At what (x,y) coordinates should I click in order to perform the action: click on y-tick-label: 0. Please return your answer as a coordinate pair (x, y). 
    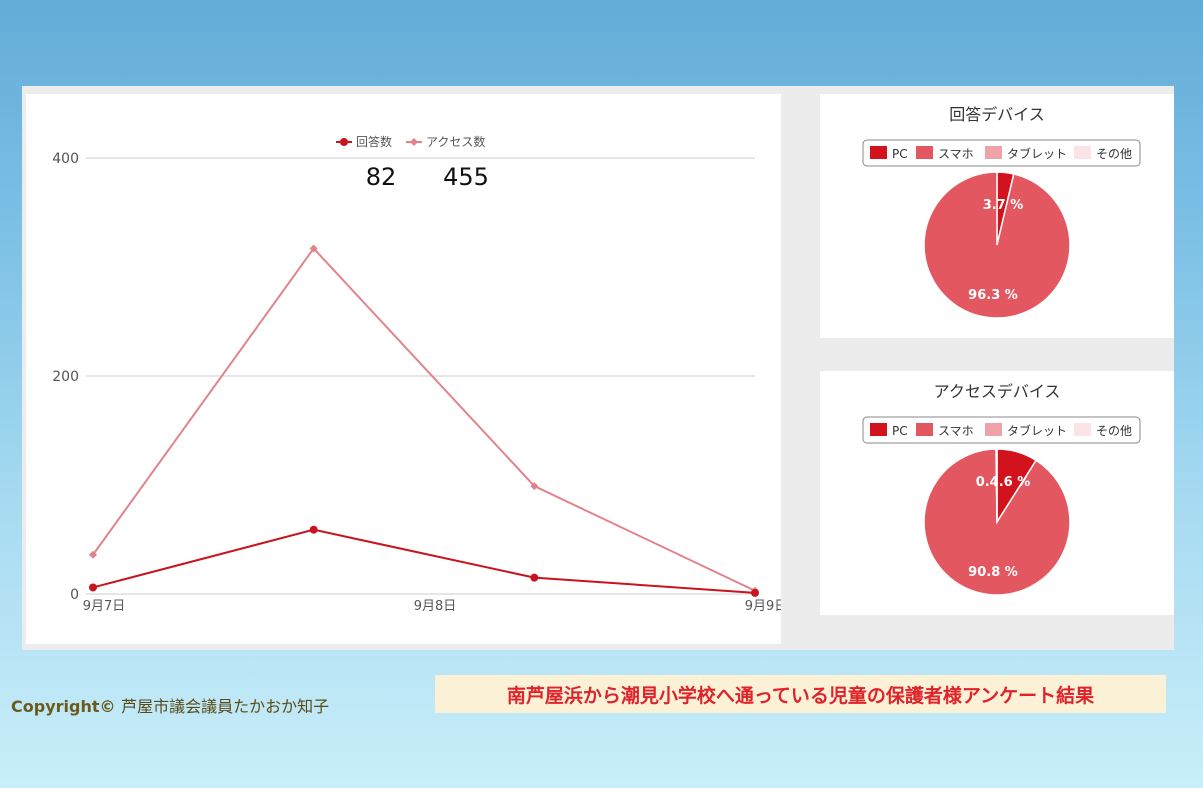
    Looking at the image, I should click on (74, 595).